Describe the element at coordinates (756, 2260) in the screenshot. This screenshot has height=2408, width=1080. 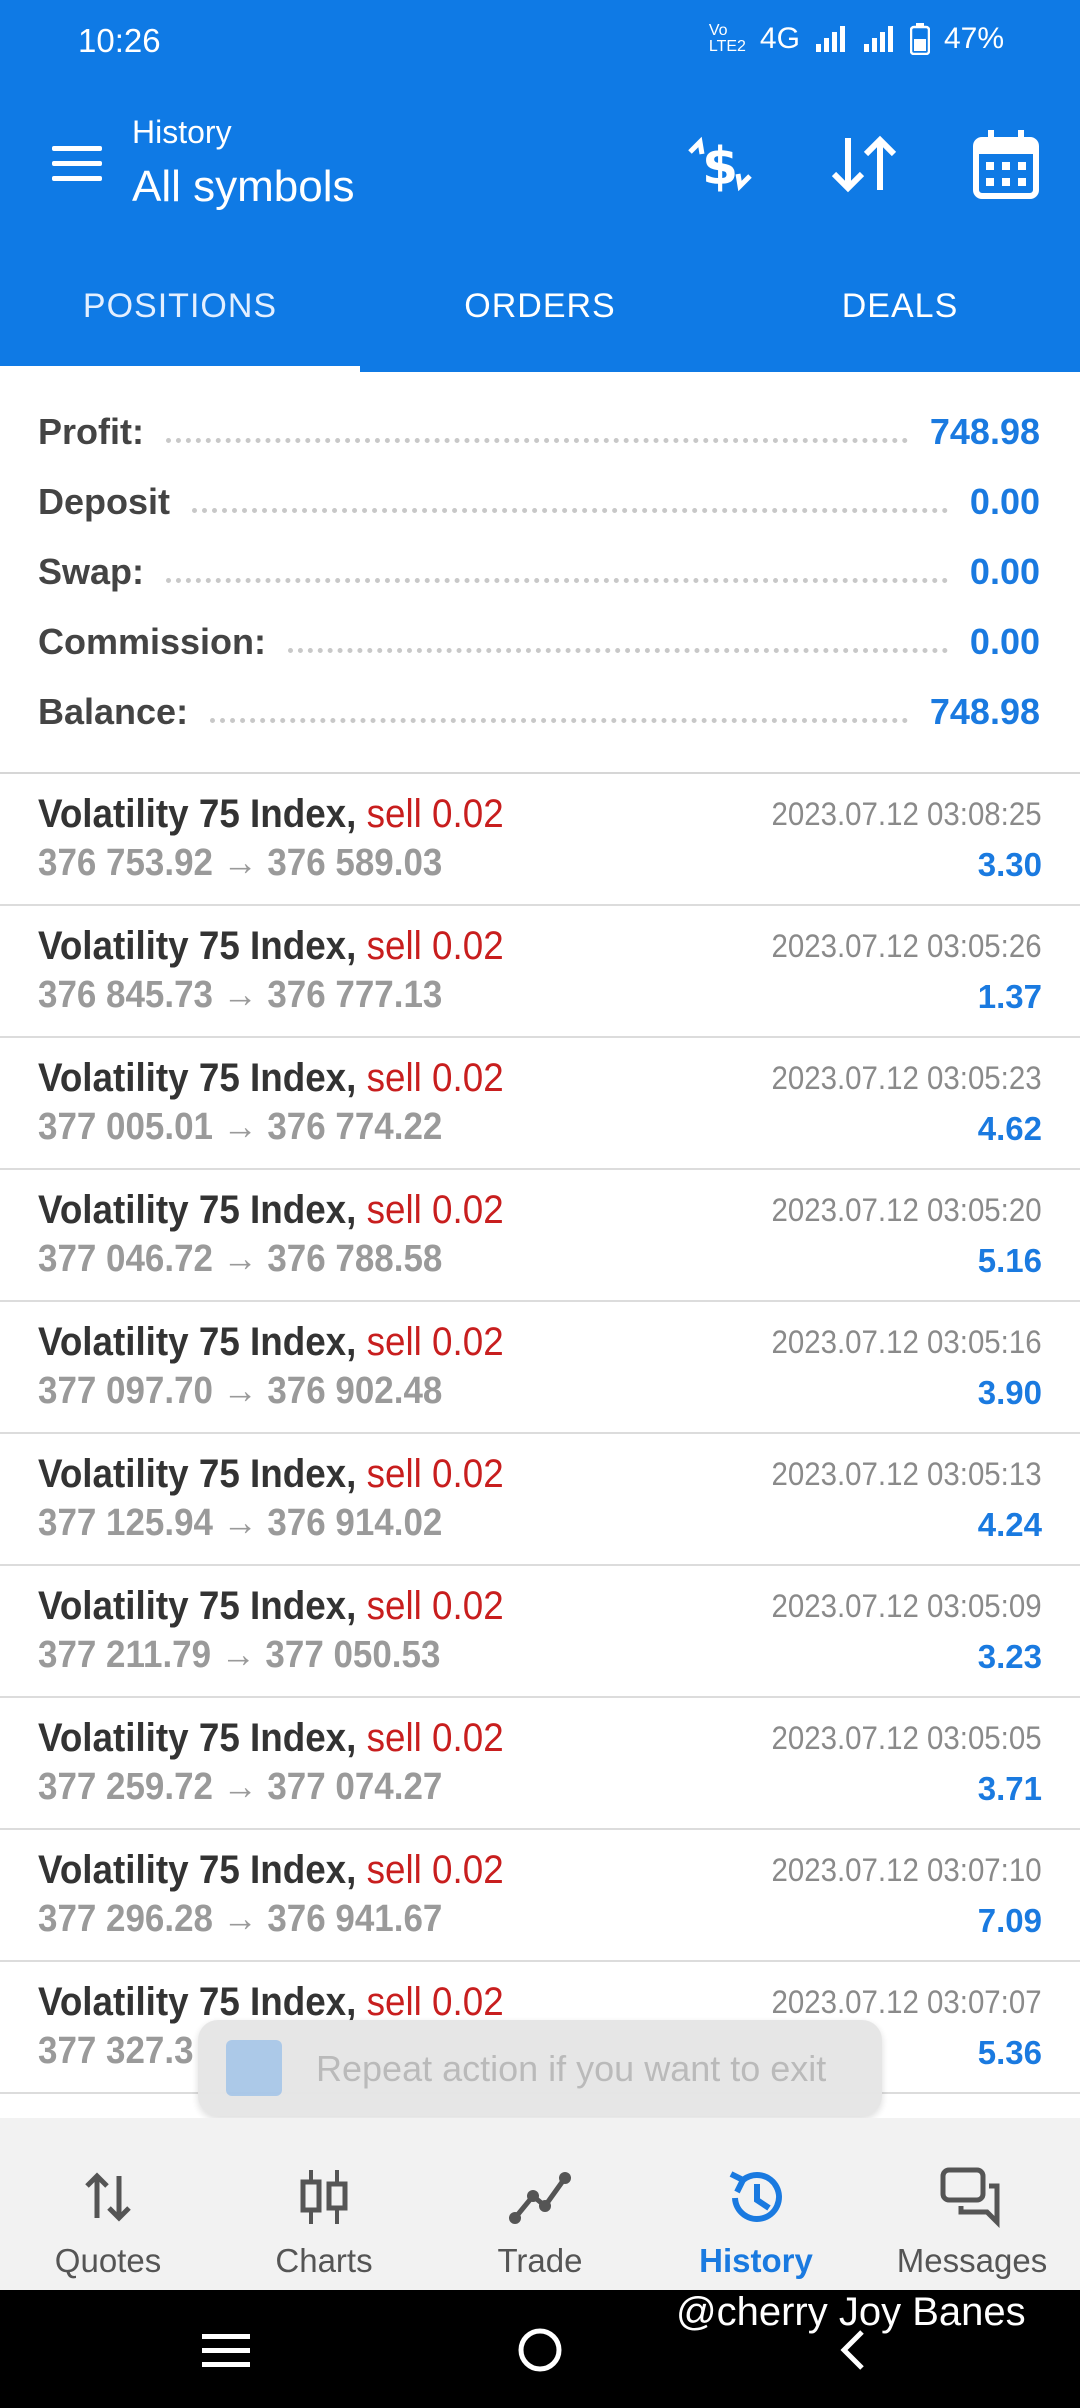
I see `nav-label: History` at that location.